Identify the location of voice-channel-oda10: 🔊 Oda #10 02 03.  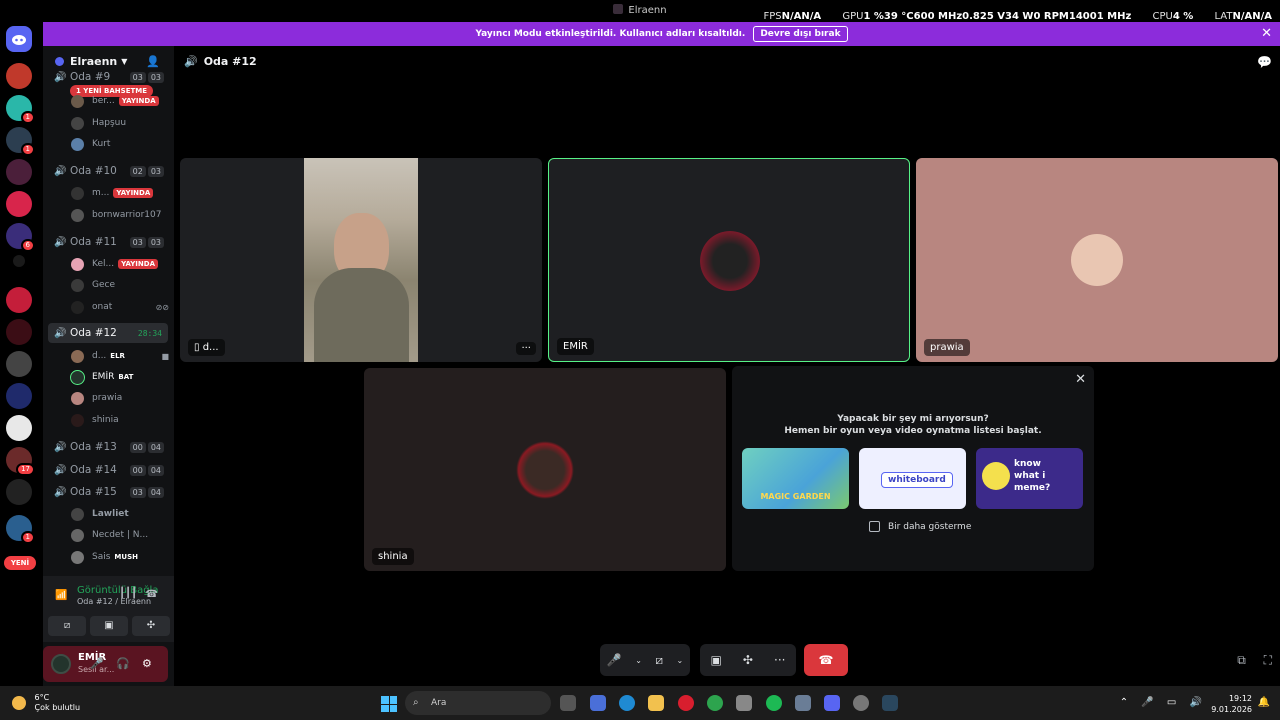
(108, 171).